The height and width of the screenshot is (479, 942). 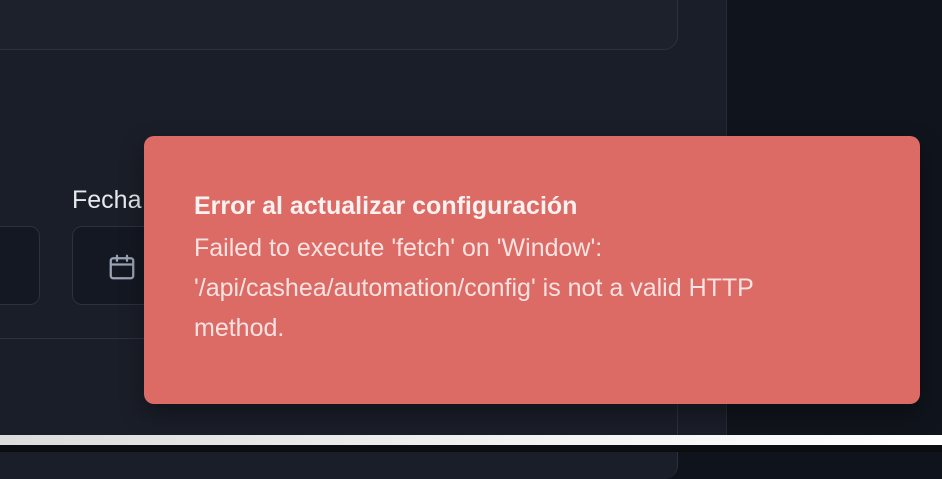 What do you see at coordinates (122, 267) in the screenshot?
I see `calendar-icon` at bounding box center [122, 267].